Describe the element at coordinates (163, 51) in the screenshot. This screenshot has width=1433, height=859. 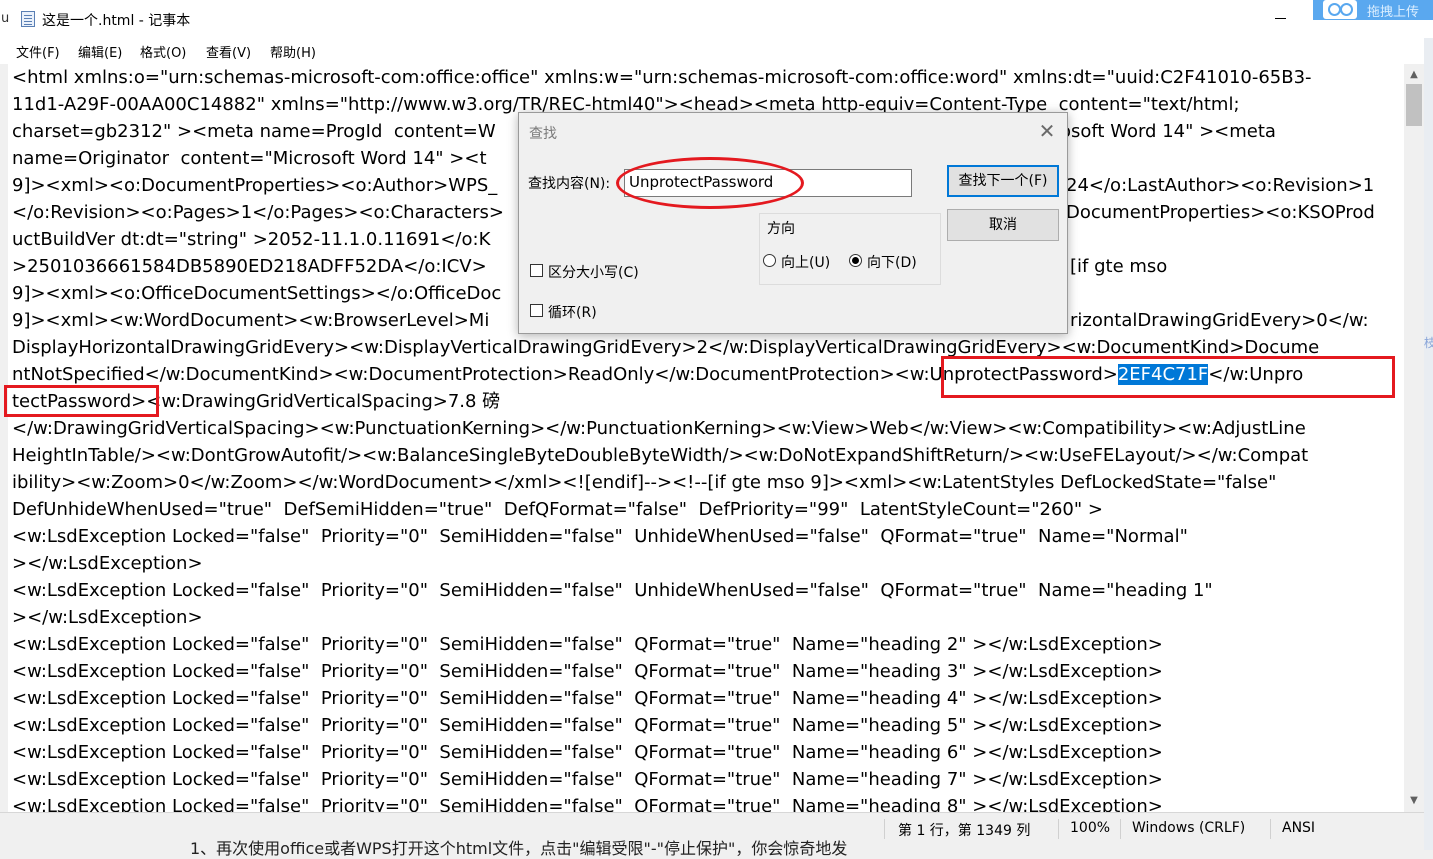
I see `menu-format: 格式(O)` at that location.